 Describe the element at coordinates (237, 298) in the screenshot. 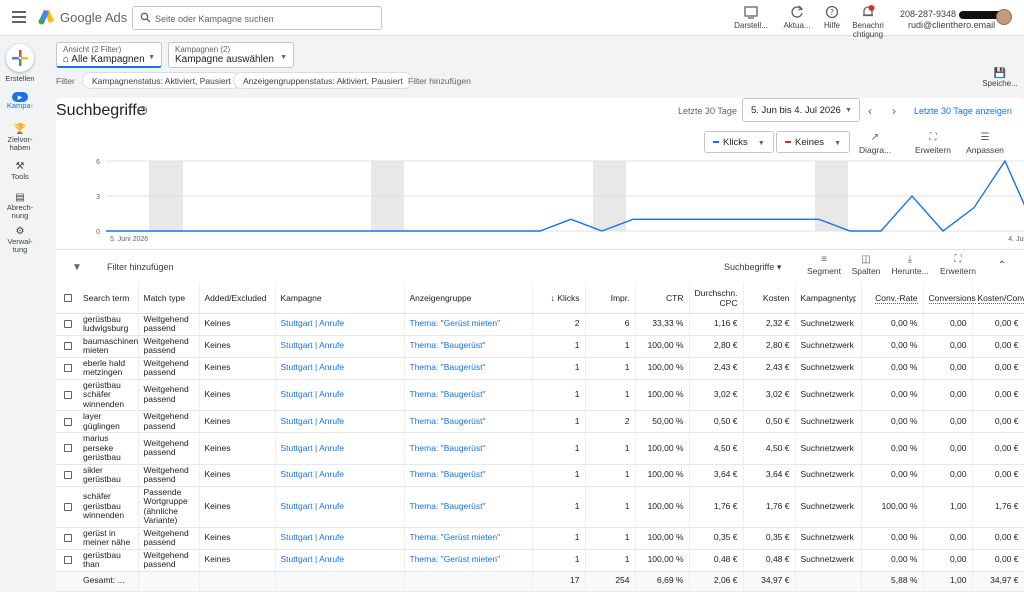

I see `col-added-excluded: Added/Excluded` at that location.